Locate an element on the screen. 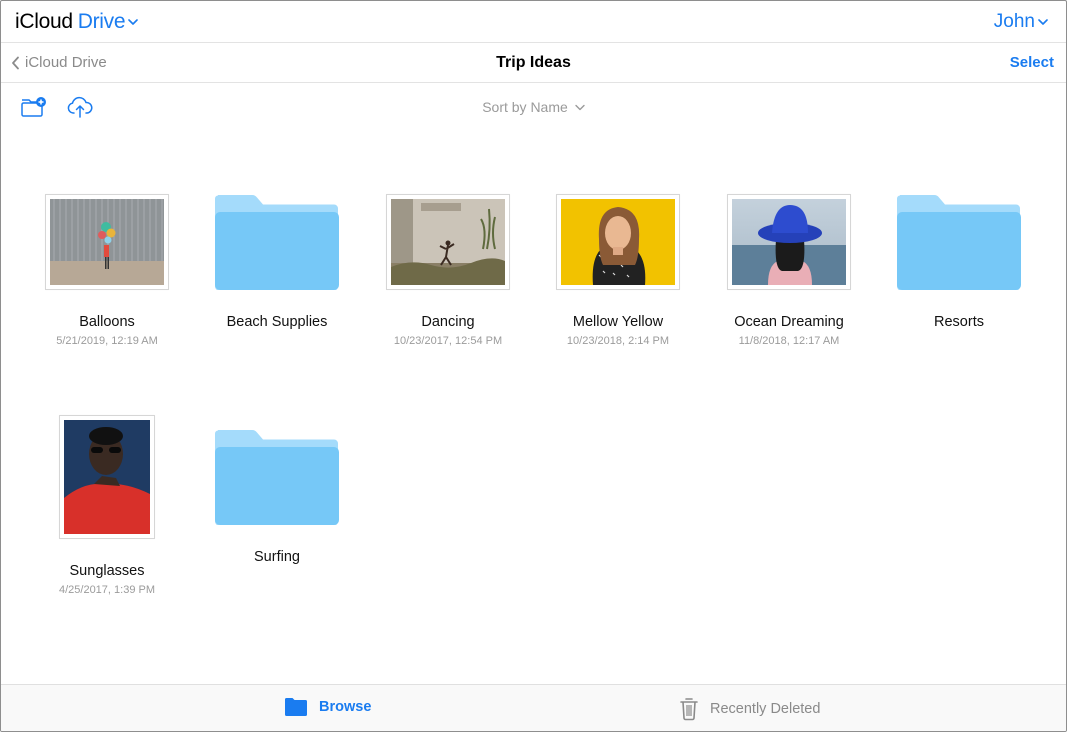 Image resolution: width=1067 pixels, height=732 pixels. ocean-dreaming-image is located at coordinates (789, 242).